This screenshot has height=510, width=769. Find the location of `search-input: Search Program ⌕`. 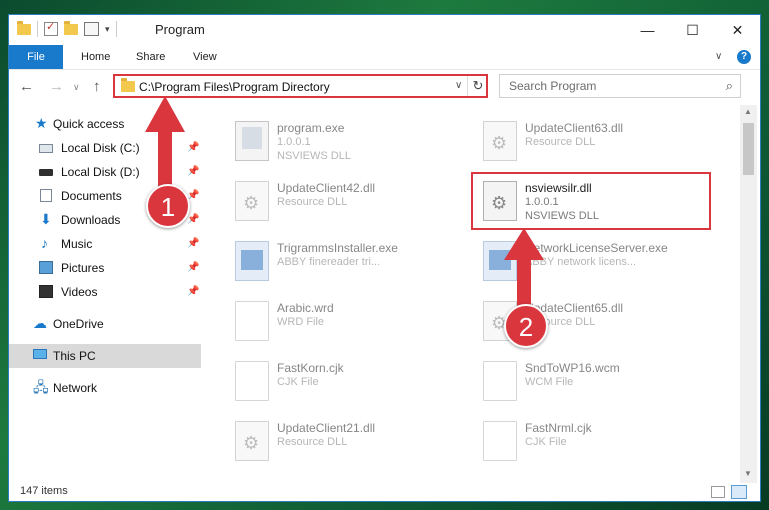

search-input: Search Program ⌕ is located at coordinates (620, 86).